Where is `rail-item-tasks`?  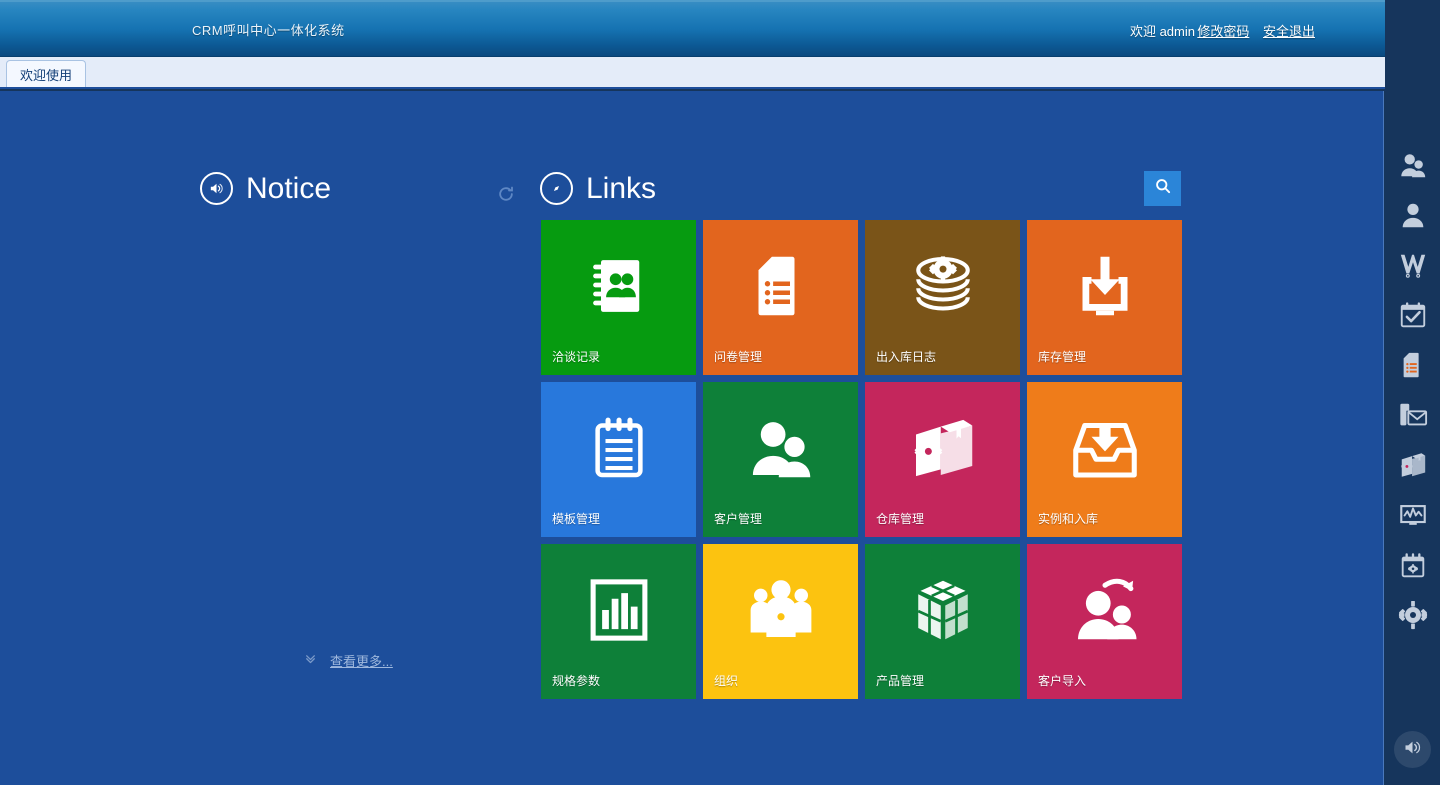
rail-item-tasks is located at coordinates (1412, 315).